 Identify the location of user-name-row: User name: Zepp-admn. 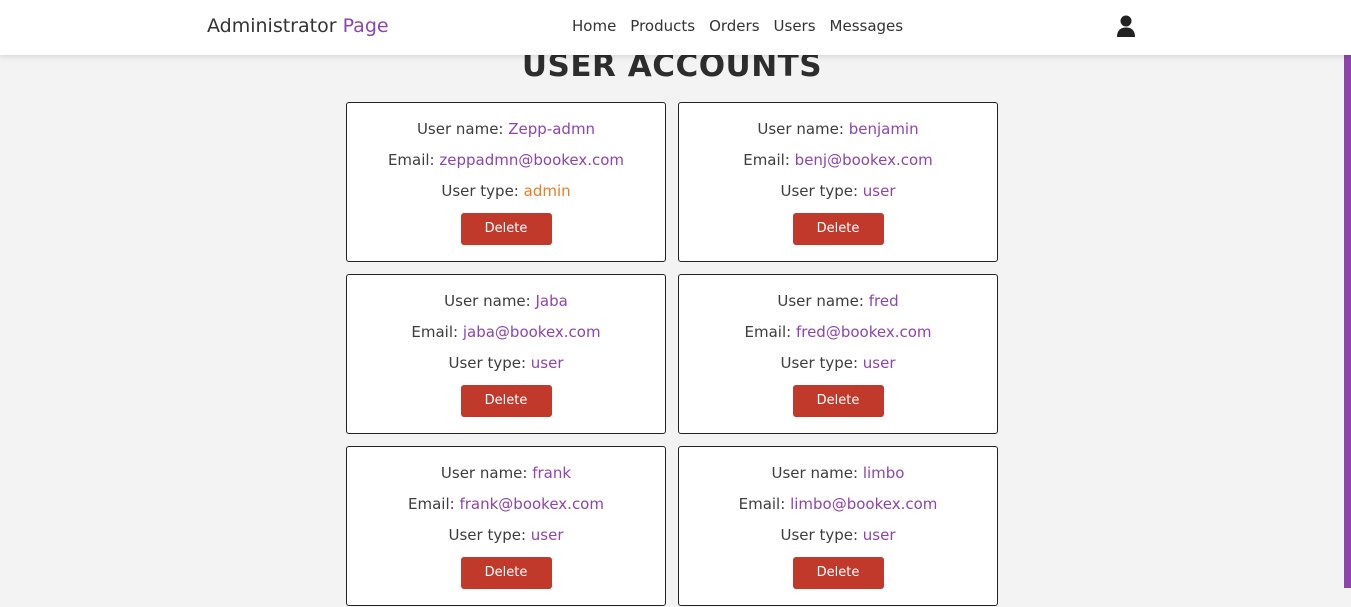
(506, 134).